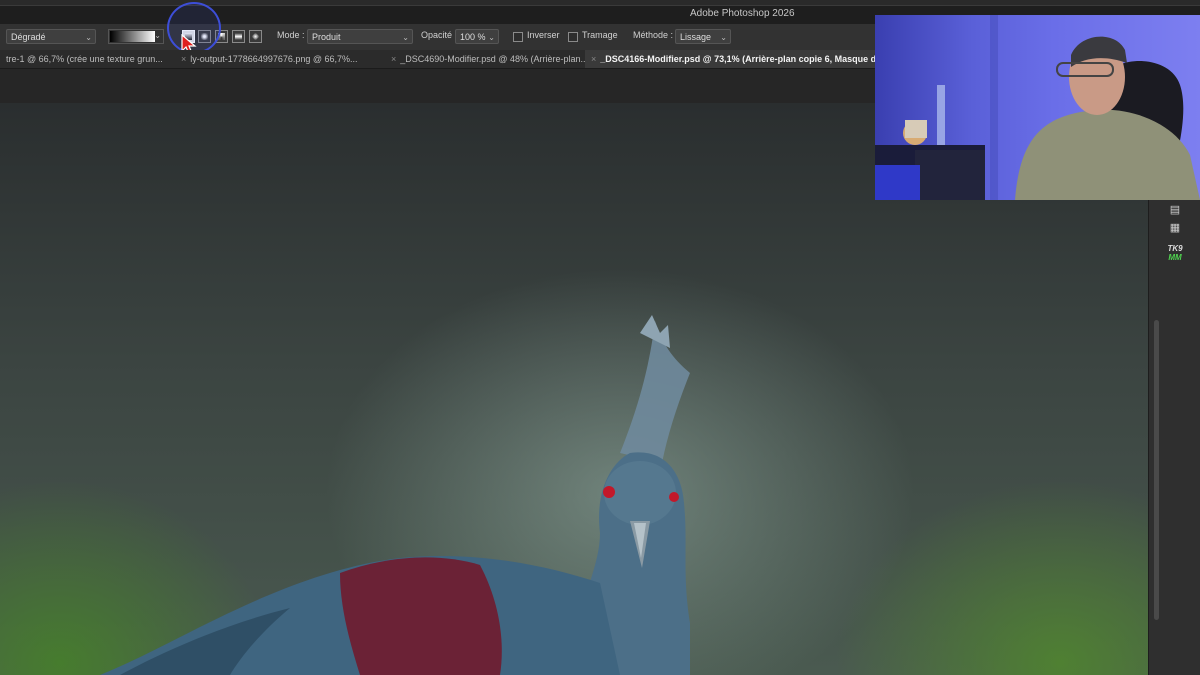  What do you see at coordinates (696, 37) in the screenshot?
I see `method-value: Lissage` at bounding box center [696, 37].